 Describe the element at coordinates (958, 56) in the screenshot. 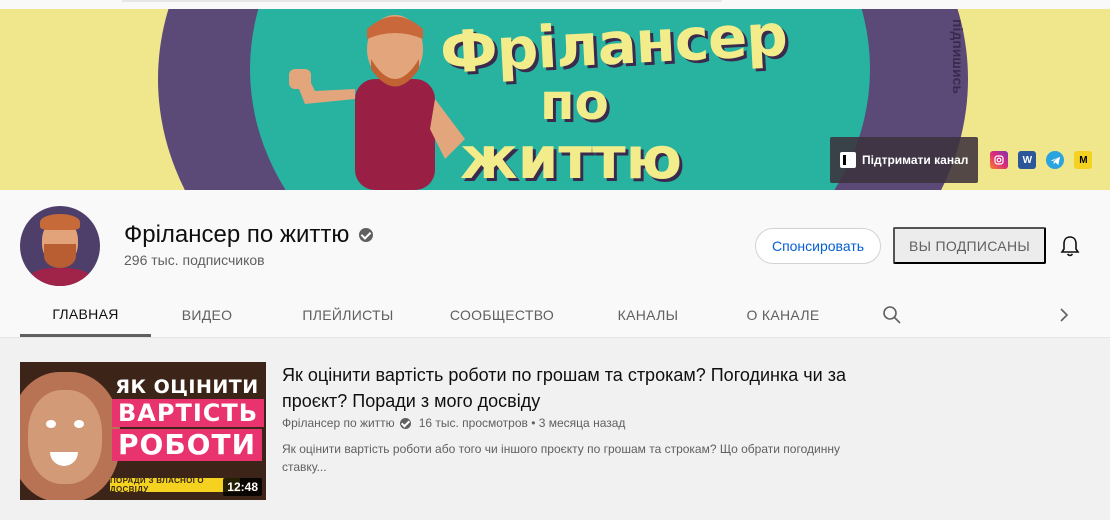

I see `banner-side-text: підпишись` at that location.